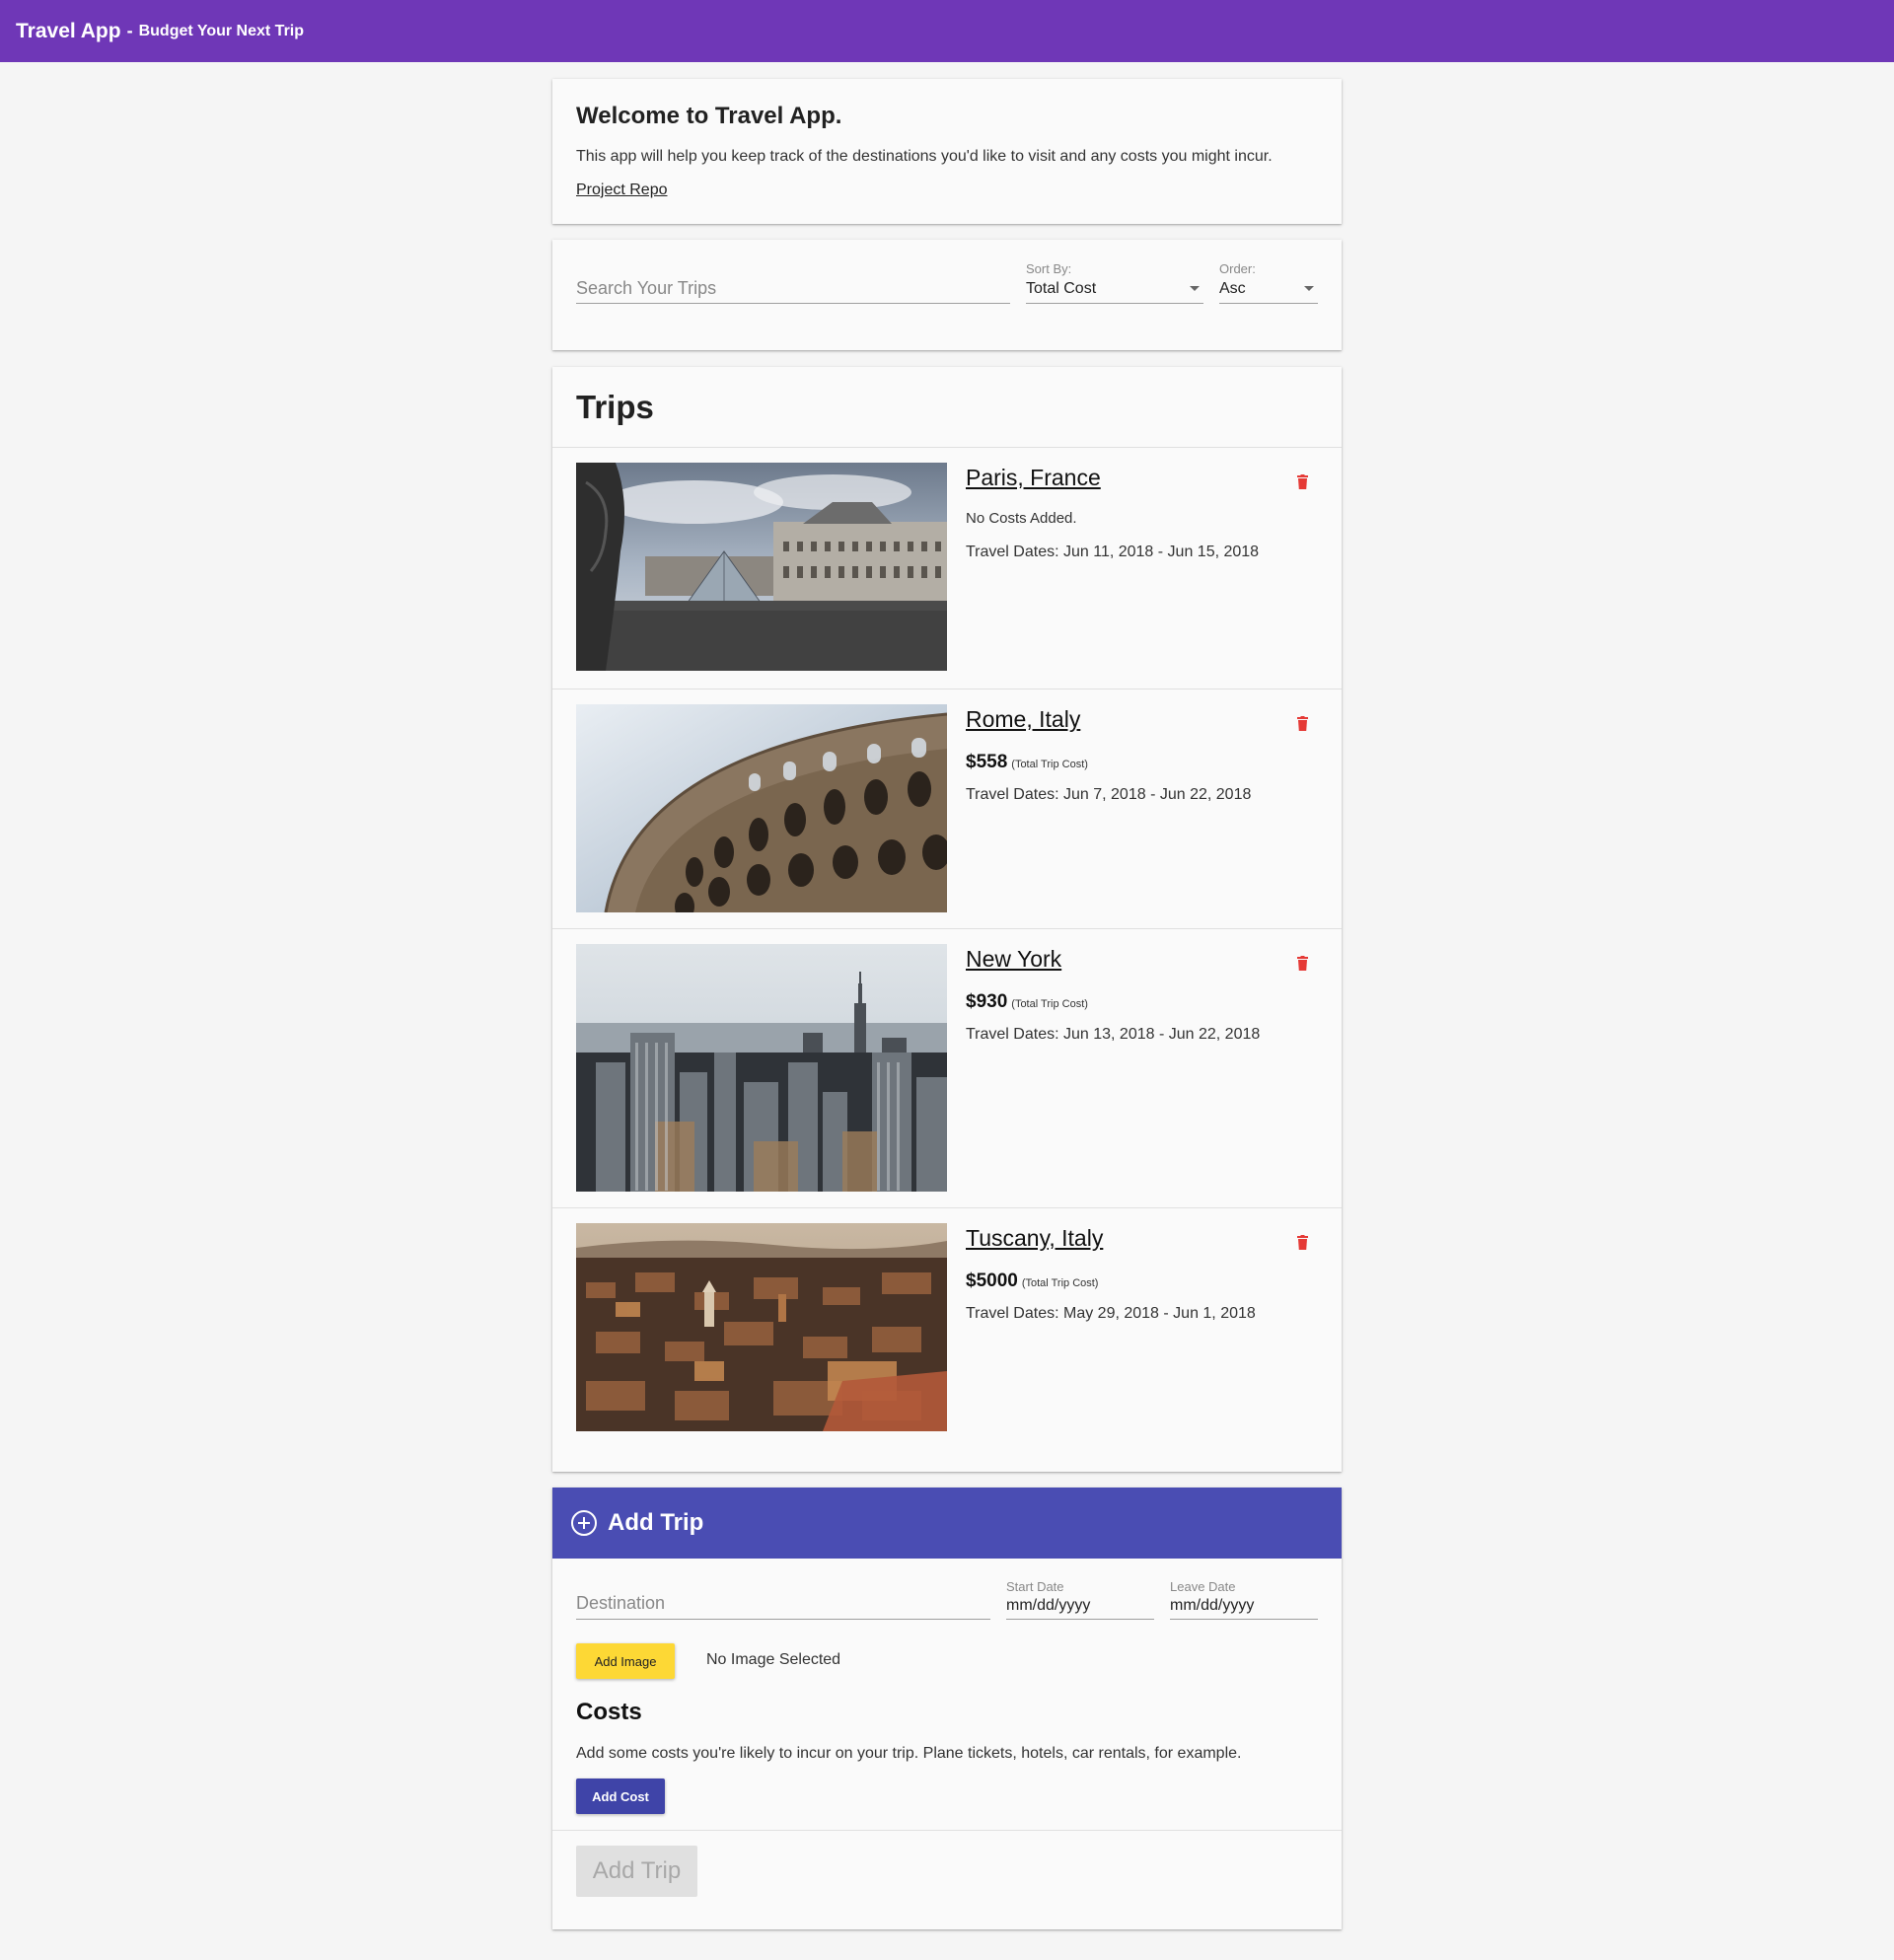 This screenshot has width=1894, height=1960. I want to click on tuscany-rooftops-photo, so click(761, 1327).